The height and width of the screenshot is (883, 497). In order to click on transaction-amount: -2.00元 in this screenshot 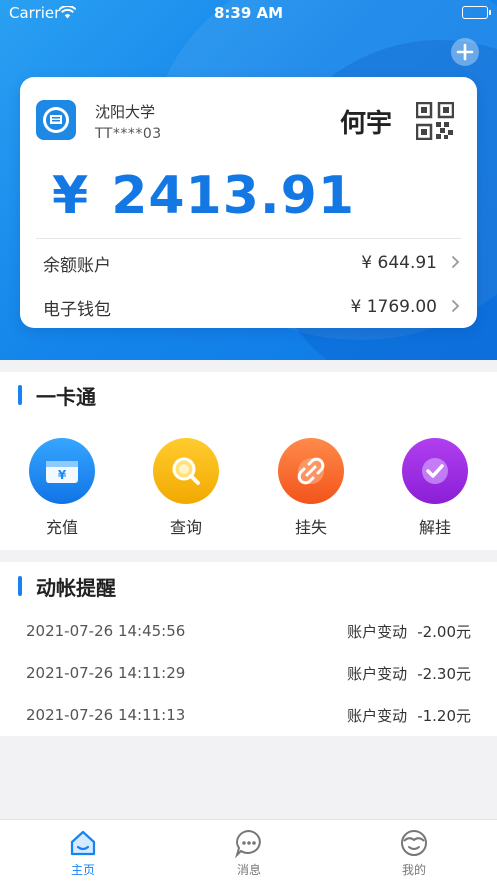, I will do `click(444, 631)`.